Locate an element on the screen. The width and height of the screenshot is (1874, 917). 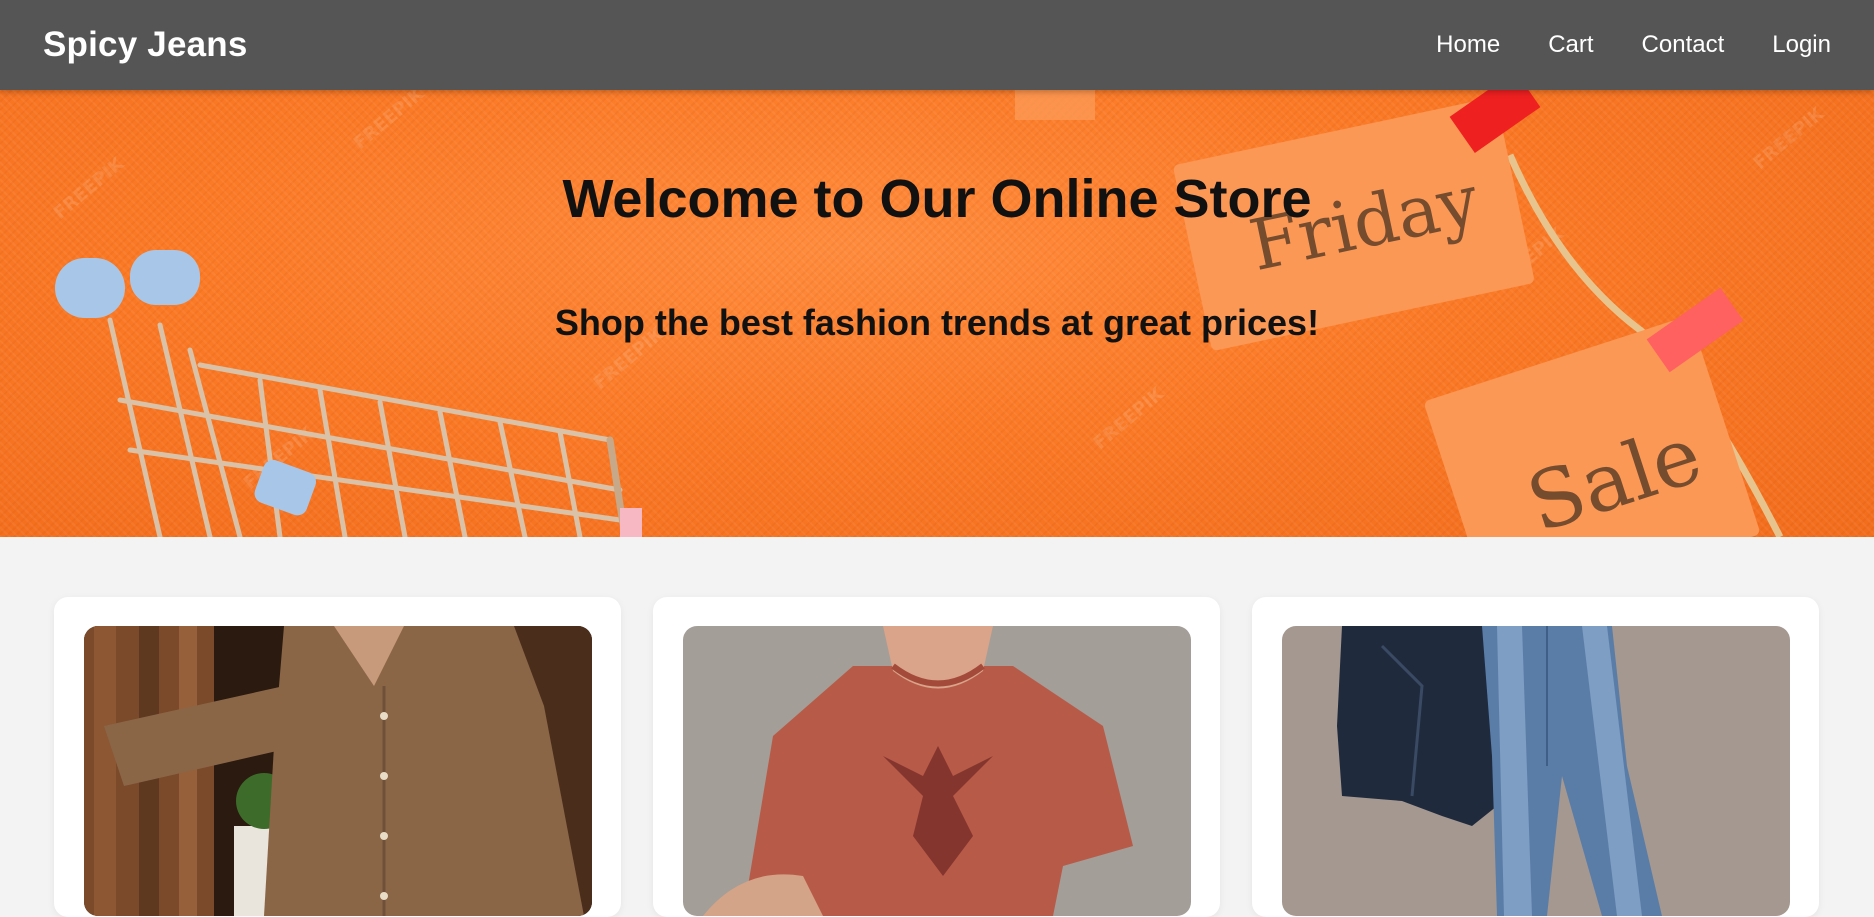
brown-shirt-photo is located at coordinates (338, 771).